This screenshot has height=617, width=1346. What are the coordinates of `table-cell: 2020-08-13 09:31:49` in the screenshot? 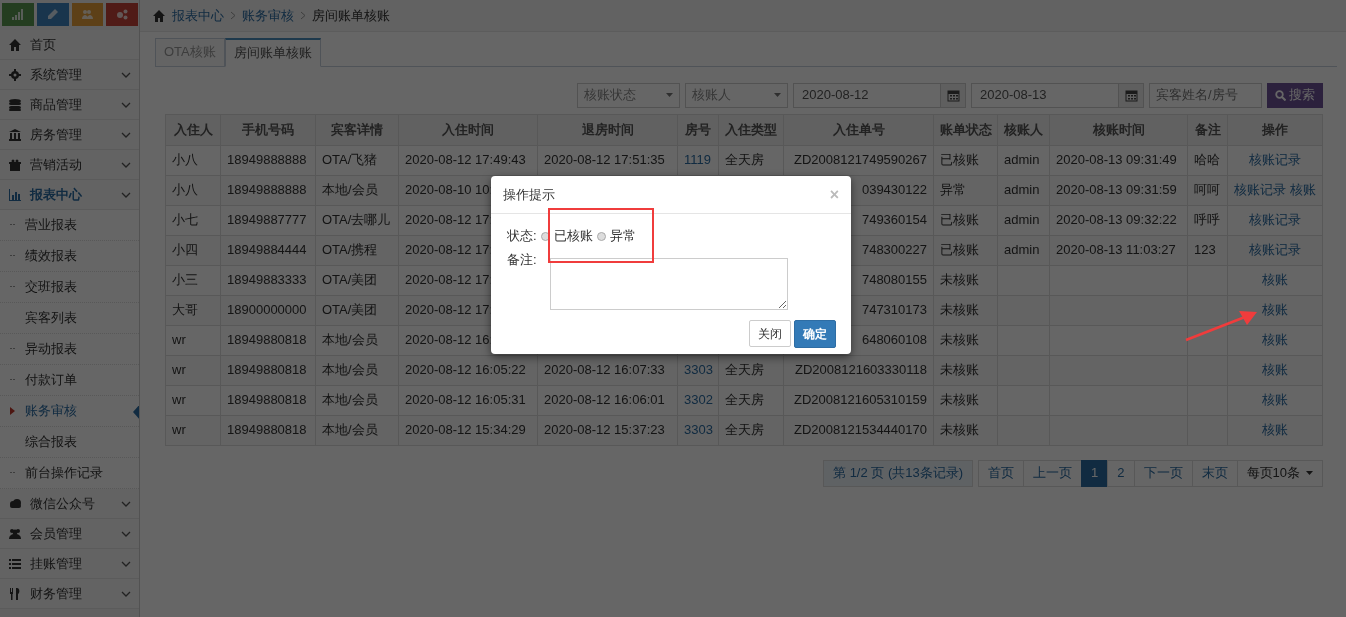 It's located at (1118, 160).